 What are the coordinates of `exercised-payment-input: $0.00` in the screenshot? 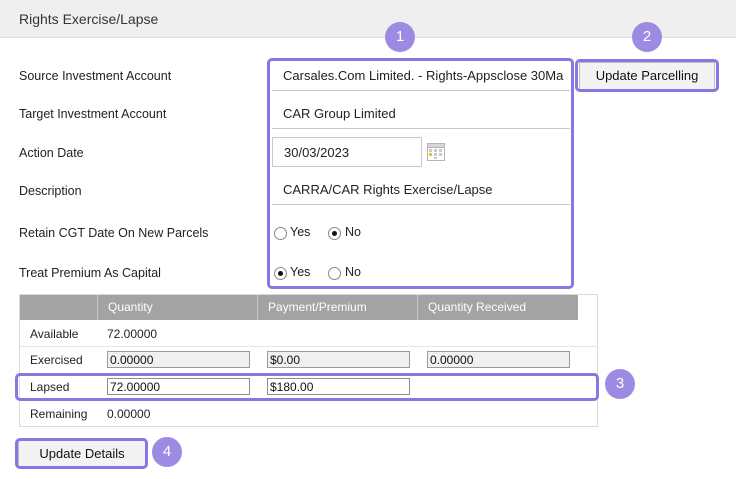 It's located at (338, 359).